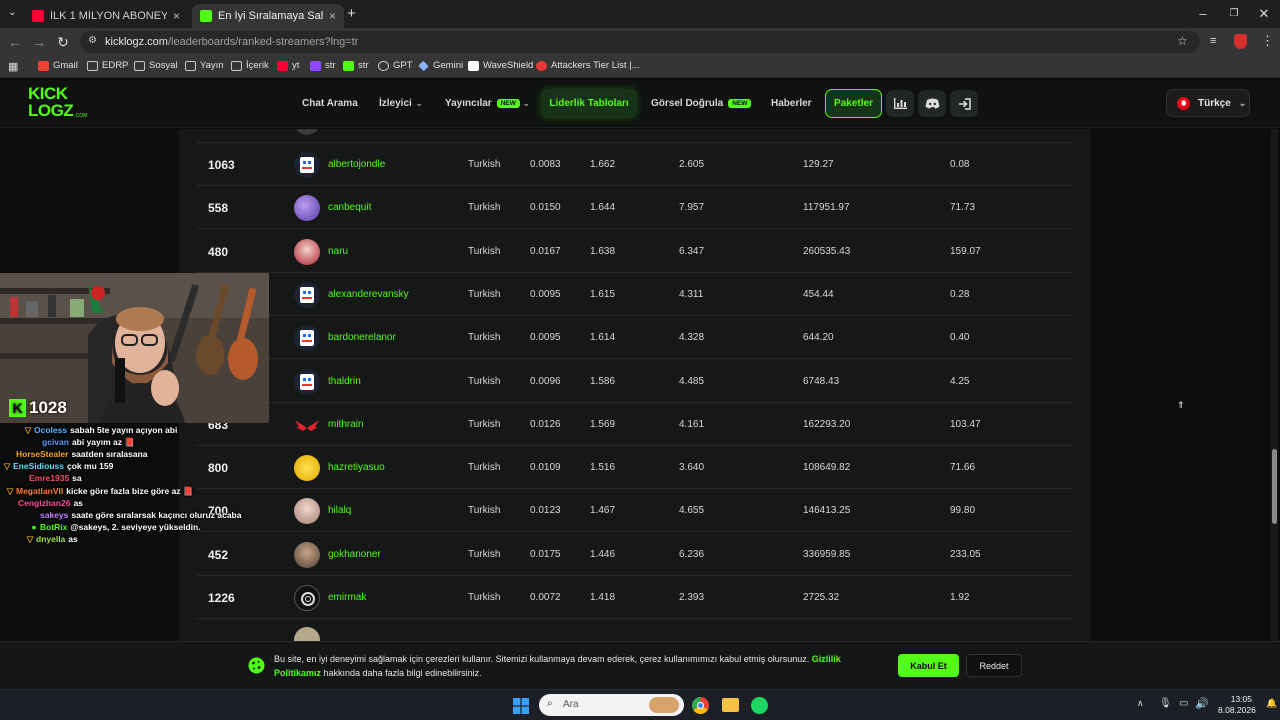  What do you see at coordinates (106, 16) in the screenshot?
I see `tab-youtube: İLK 1 MİLYON ABONEYİ GEÇEN ×` at bounding box center [106, 16].